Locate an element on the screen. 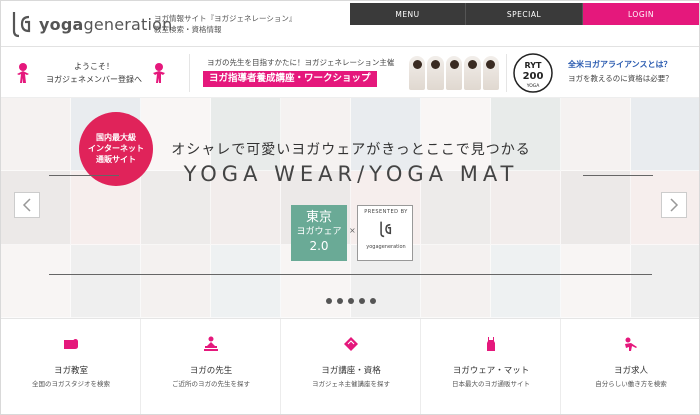 The image size is (700, 415). tokyo-line3: 2.0 is located at coordinates (319, 246).